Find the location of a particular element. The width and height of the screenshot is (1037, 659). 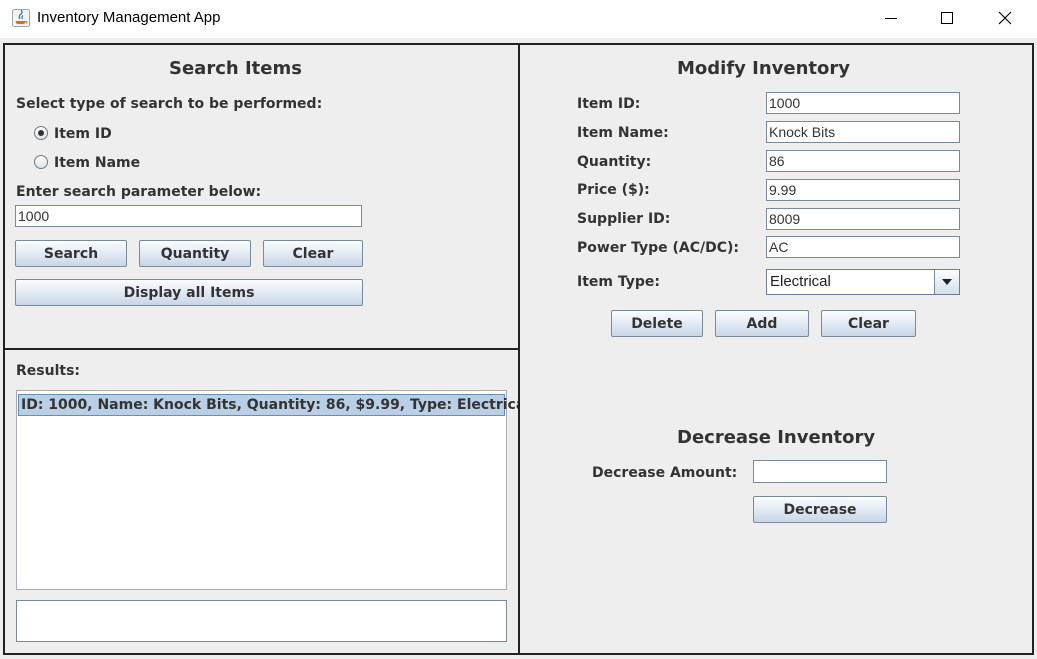

search-param-prompt: Enter search parameter below: is located at coordinates (139, 192).